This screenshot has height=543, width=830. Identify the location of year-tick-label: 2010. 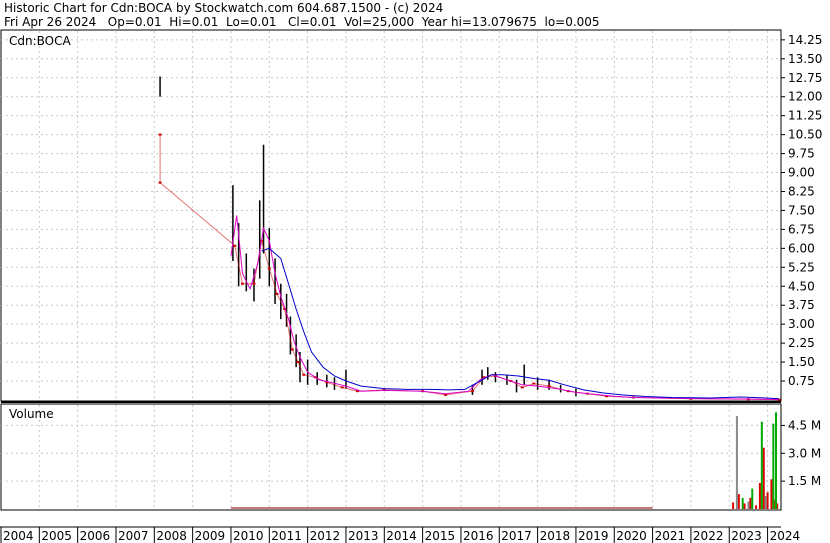
(248, 536).